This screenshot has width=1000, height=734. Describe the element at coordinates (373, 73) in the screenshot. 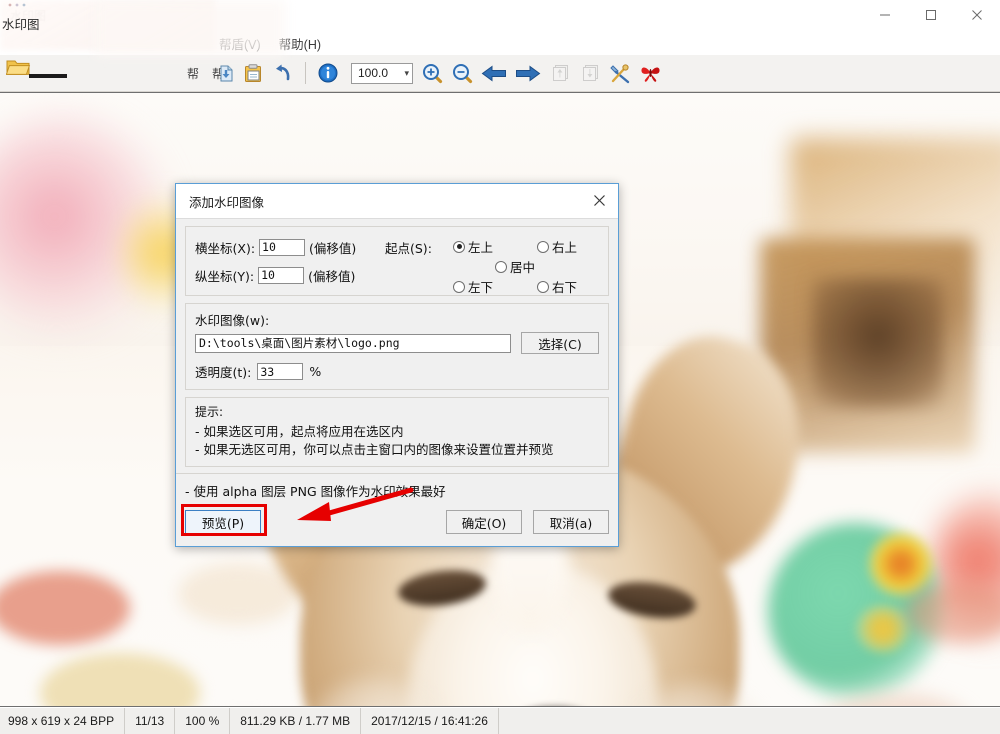

I see `zoom-level-value: 100.0` at that location.